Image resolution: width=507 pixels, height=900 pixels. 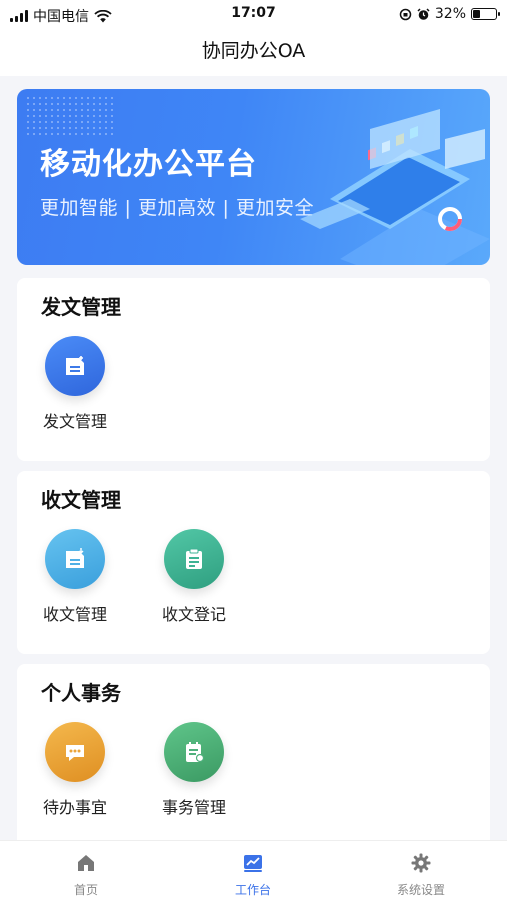 I want to click on status-right: 32%, so click(x=449, y=14).